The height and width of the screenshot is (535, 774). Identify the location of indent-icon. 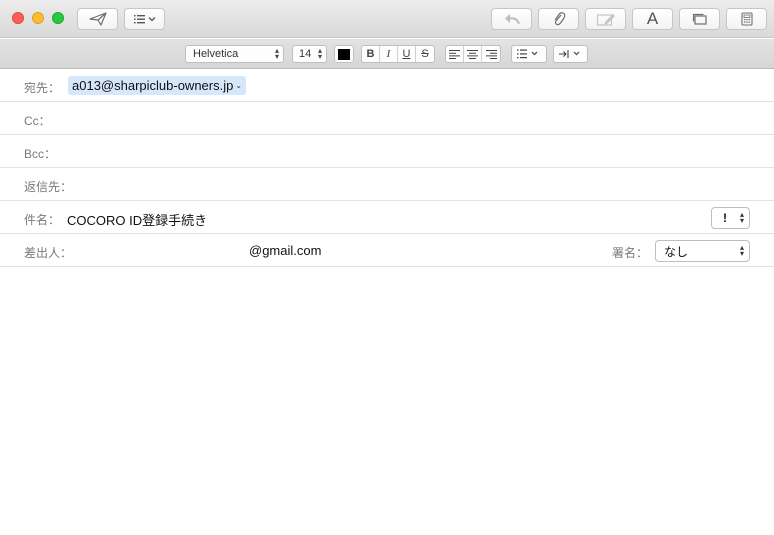
(569, 54).